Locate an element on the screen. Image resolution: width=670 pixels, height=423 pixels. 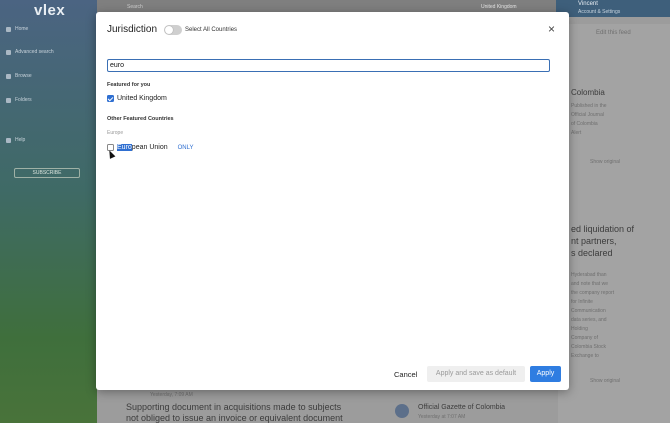
article-line: Exchange to is located at coordinates (585, 356).